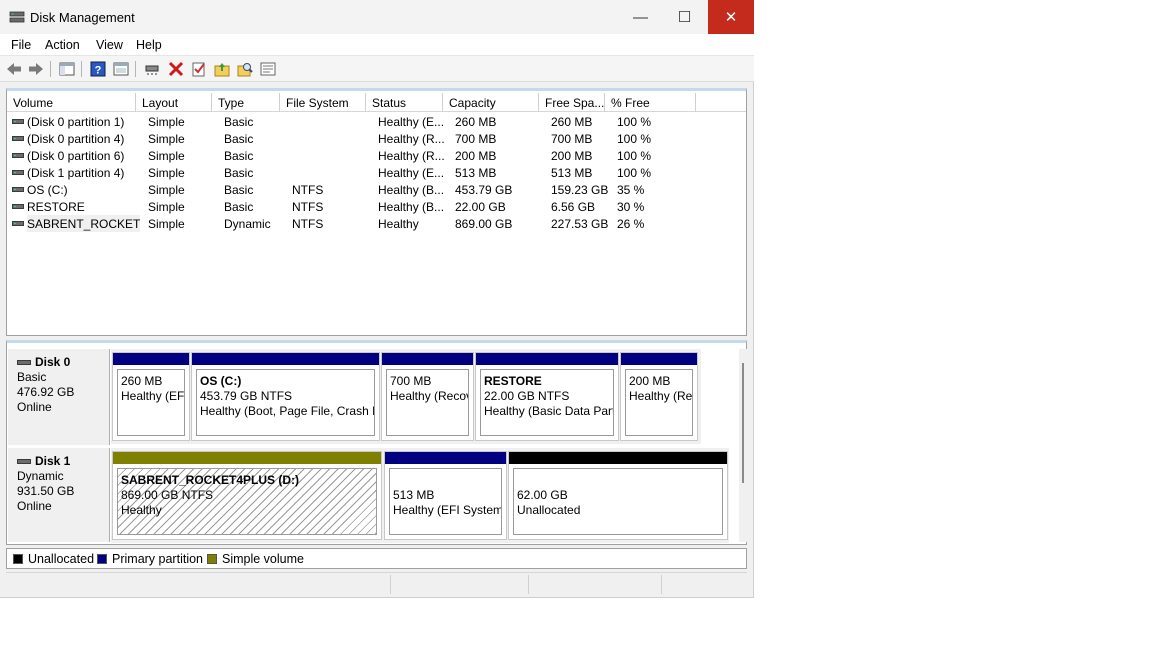  I want to click on checklist-icon, so click(199, 69).